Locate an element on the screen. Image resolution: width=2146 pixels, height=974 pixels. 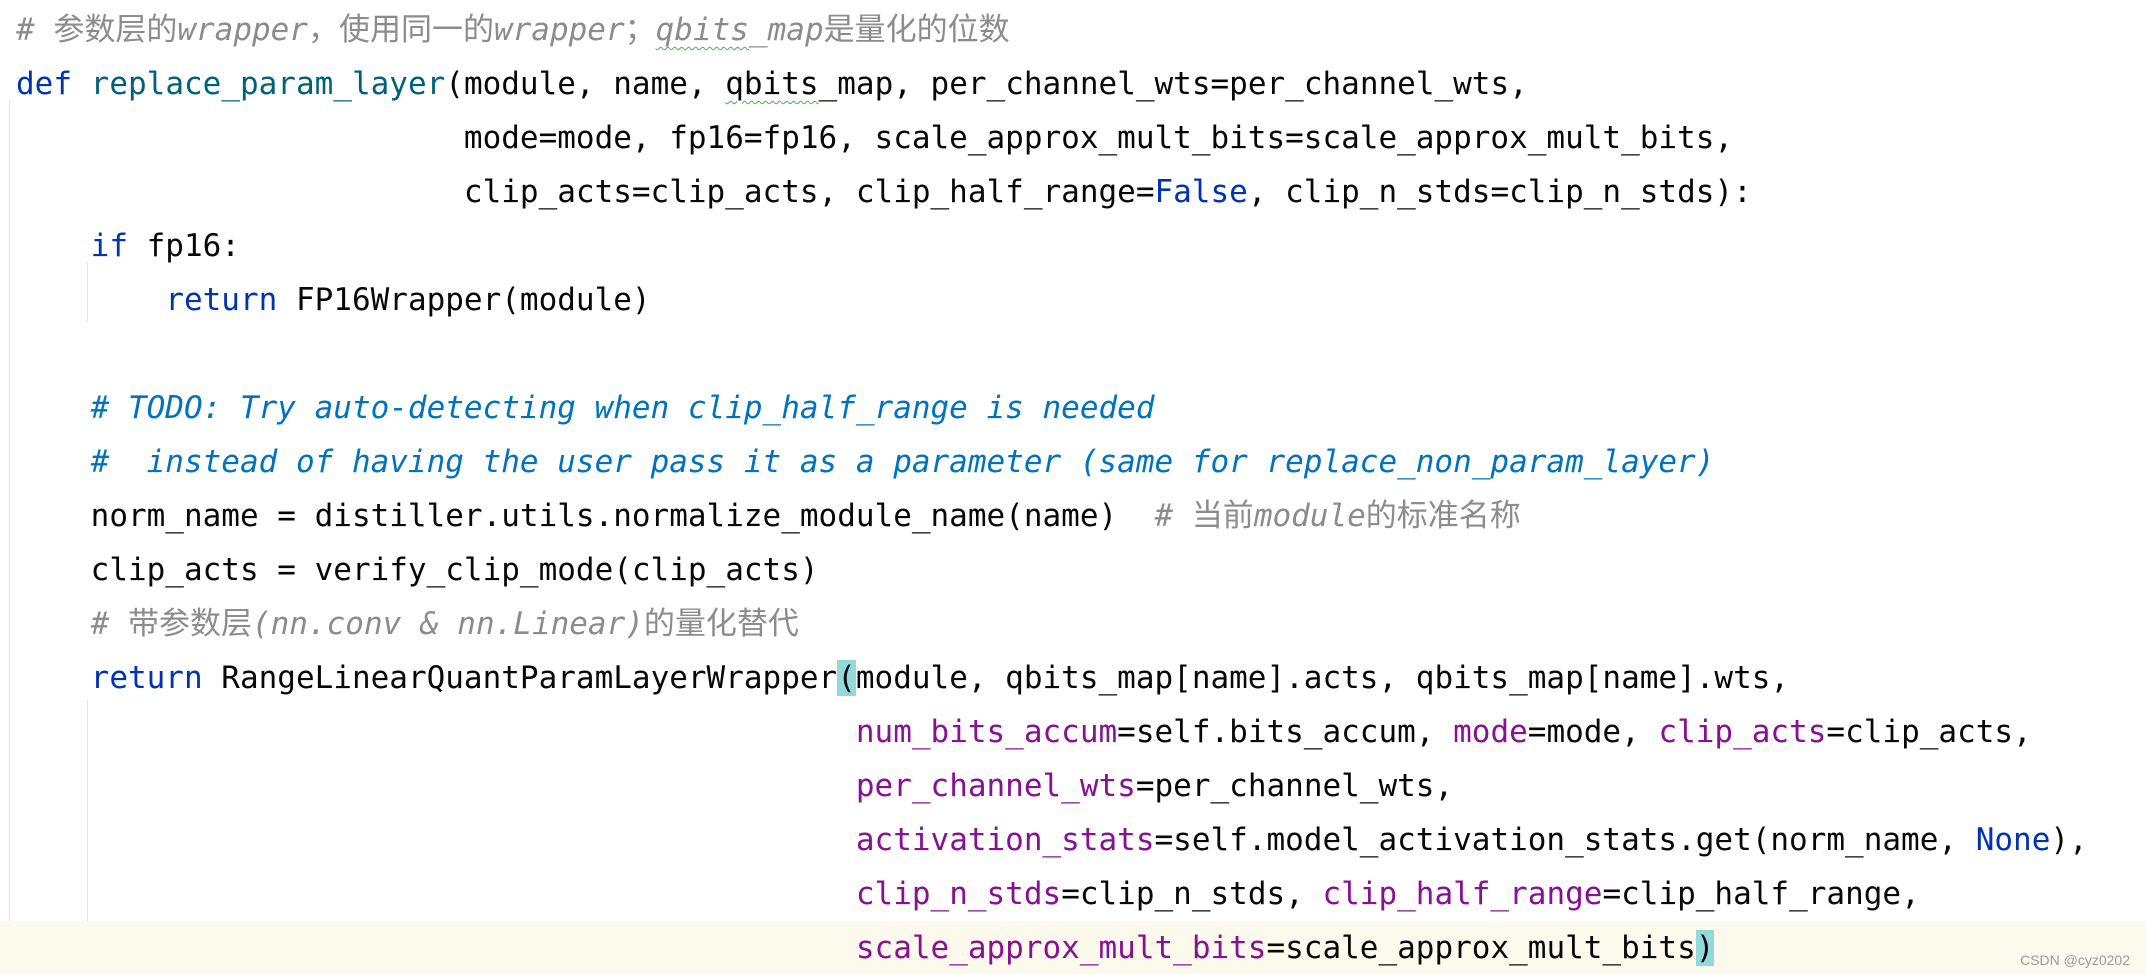
code-token: fp16: is located at coordinates (183, 246).